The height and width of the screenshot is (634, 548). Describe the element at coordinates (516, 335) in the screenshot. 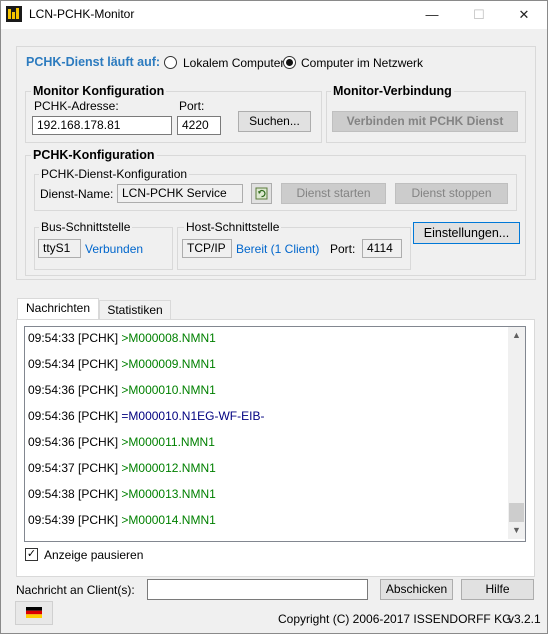

I see `scroll-up-icon: ▲` at that location.